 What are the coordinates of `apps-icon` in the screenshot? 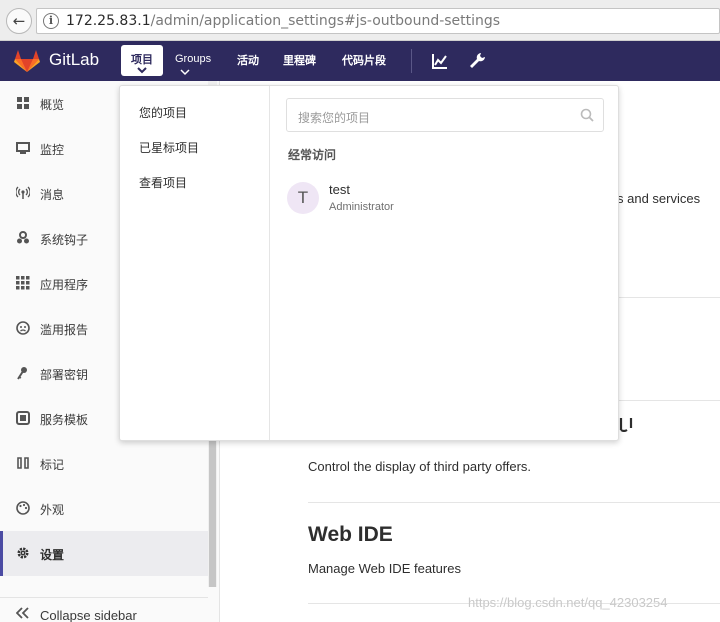 It's located at (23, 283).